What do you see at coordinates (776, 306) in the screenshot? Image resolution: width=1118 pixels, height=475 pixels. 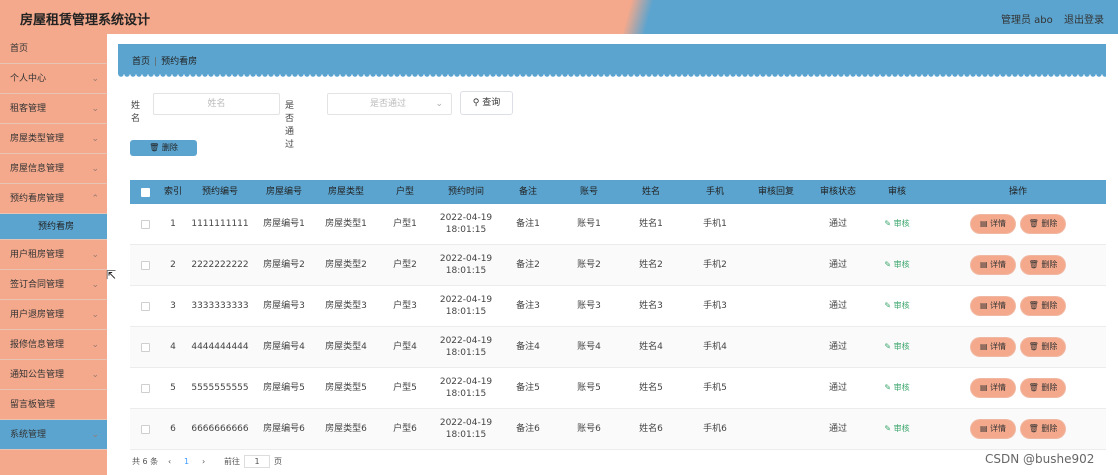 I see `cell-review-reply` at bounding box center [776, 306].